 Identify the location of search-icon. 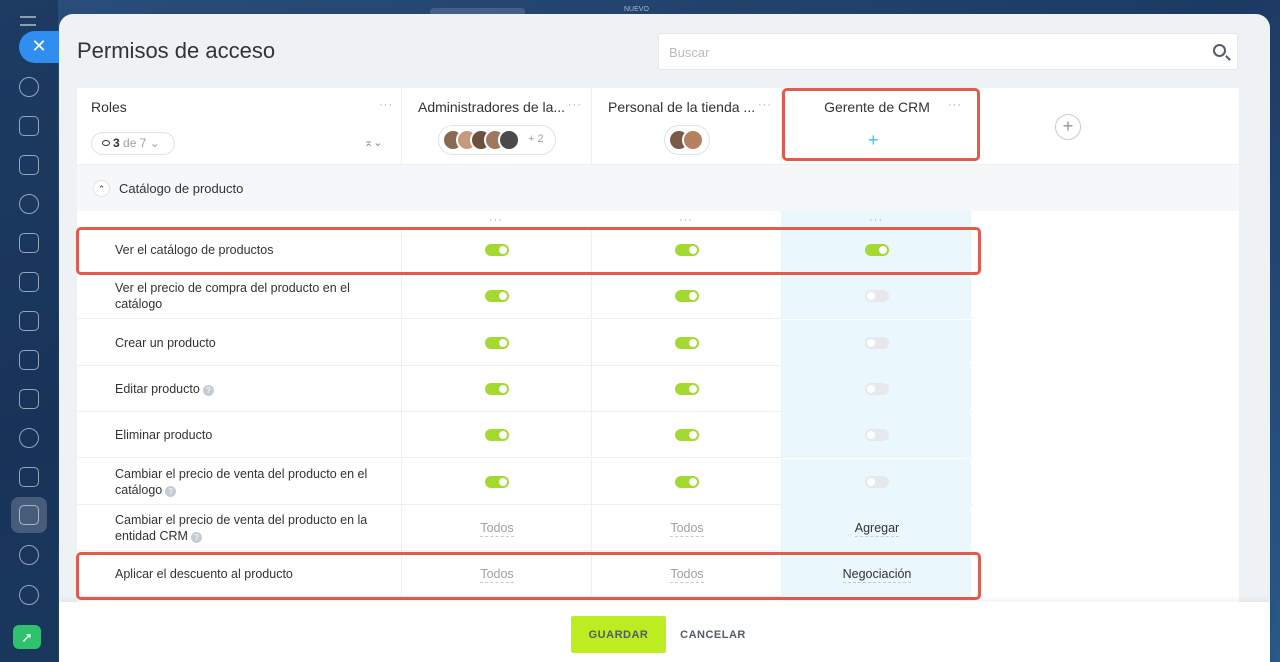
(1219, 50).